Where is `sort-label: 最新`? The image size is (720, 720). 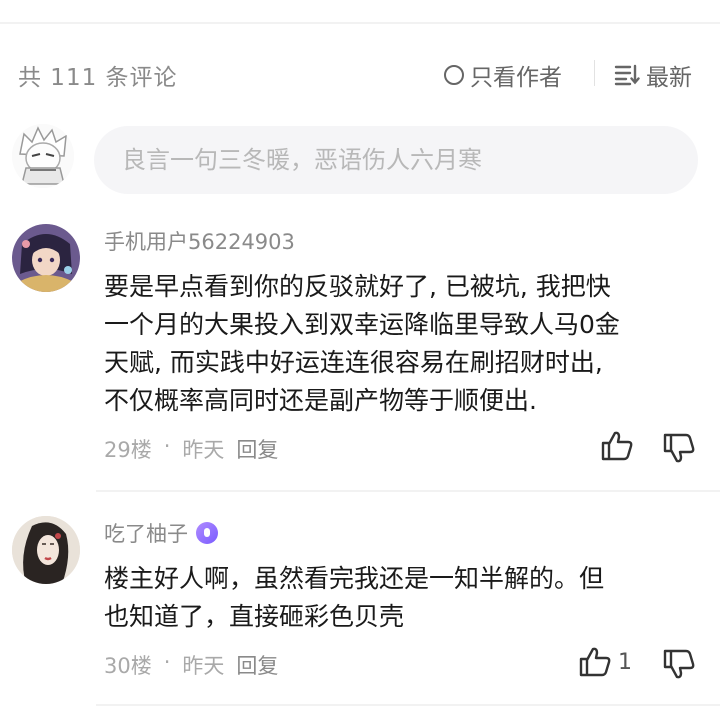 sort-label: 最新 is located at coordinates (669, 78).